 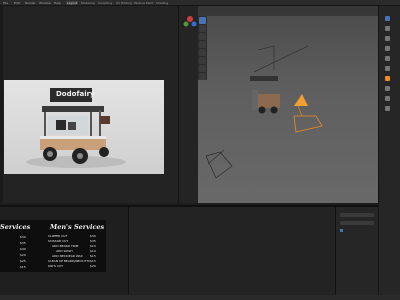 What do you see at coordinates (387, 48) in the screenshot?
I see `view-layer-tab` at bounding box center [387, 48].